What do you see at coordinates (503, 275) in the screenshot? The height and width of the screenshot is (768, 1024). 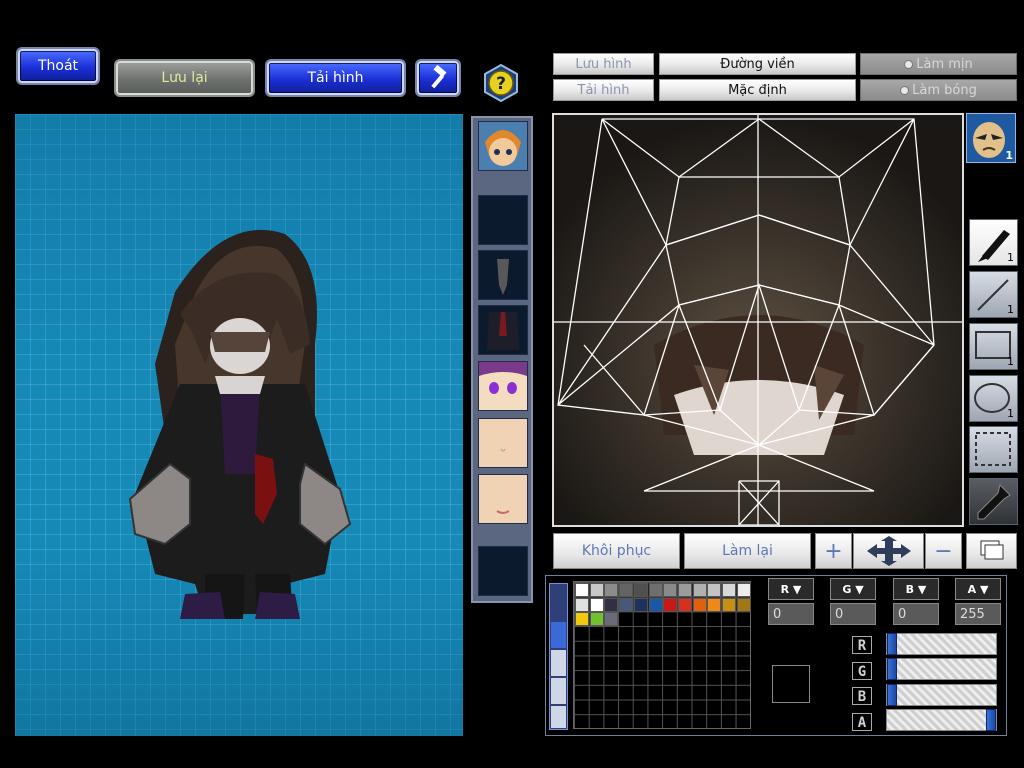 I see `slot-accessory` at bounding box center [503, 275].